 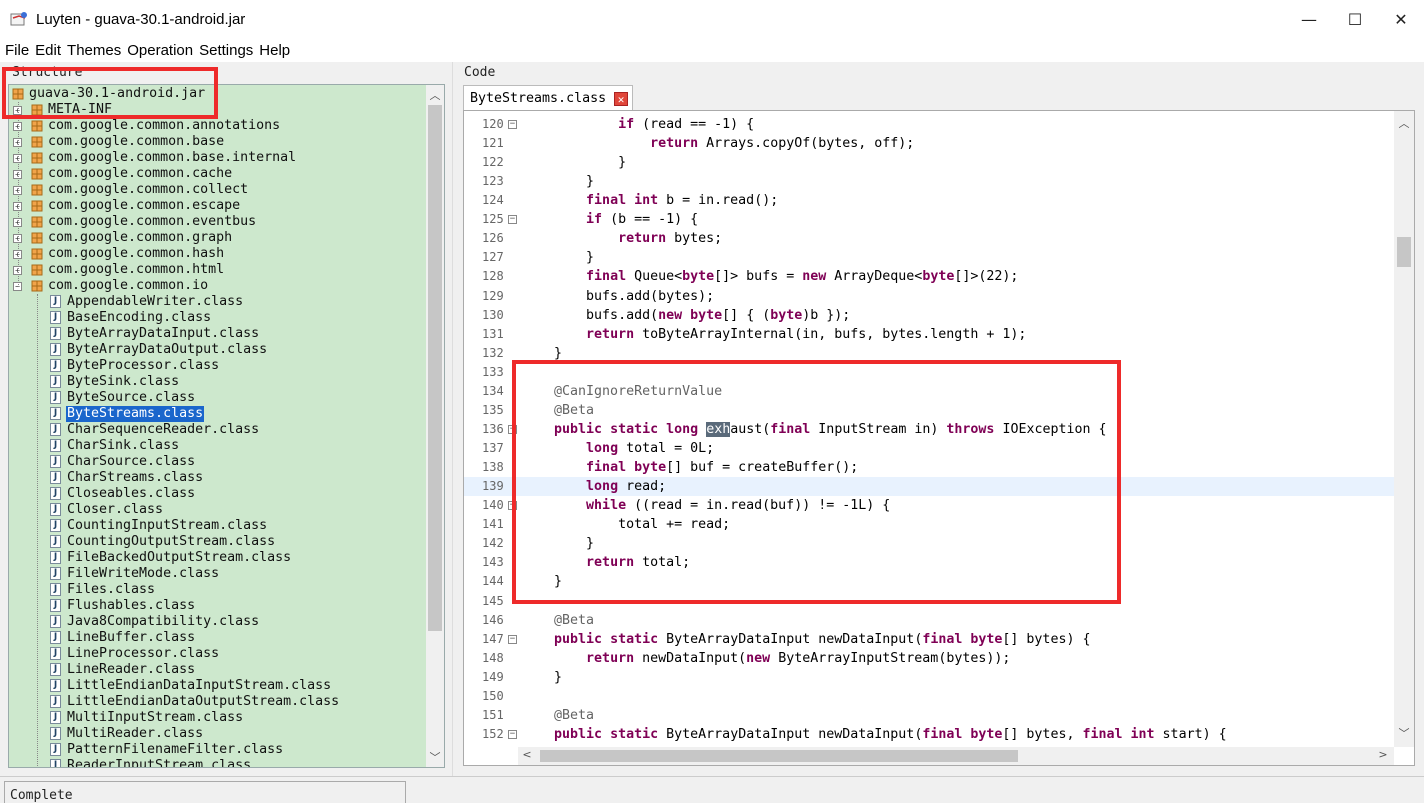 What do you see at coordinates (48, 50) in the screenshot?
I see `menu-edit: Edit` at bounding box center [48, 50].